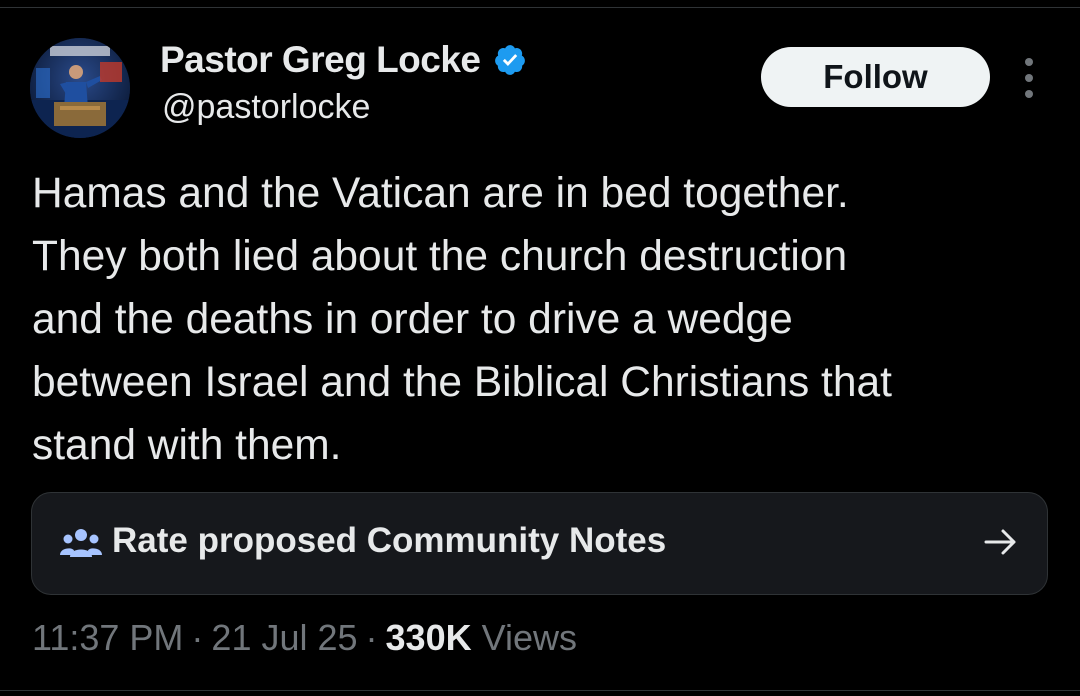 The image size is (1080, 696). What do you see at coordinates (284, 638) in the screenshot?
I see `tweet-date: 21 Jul 25` at bounding box center [284, 638].